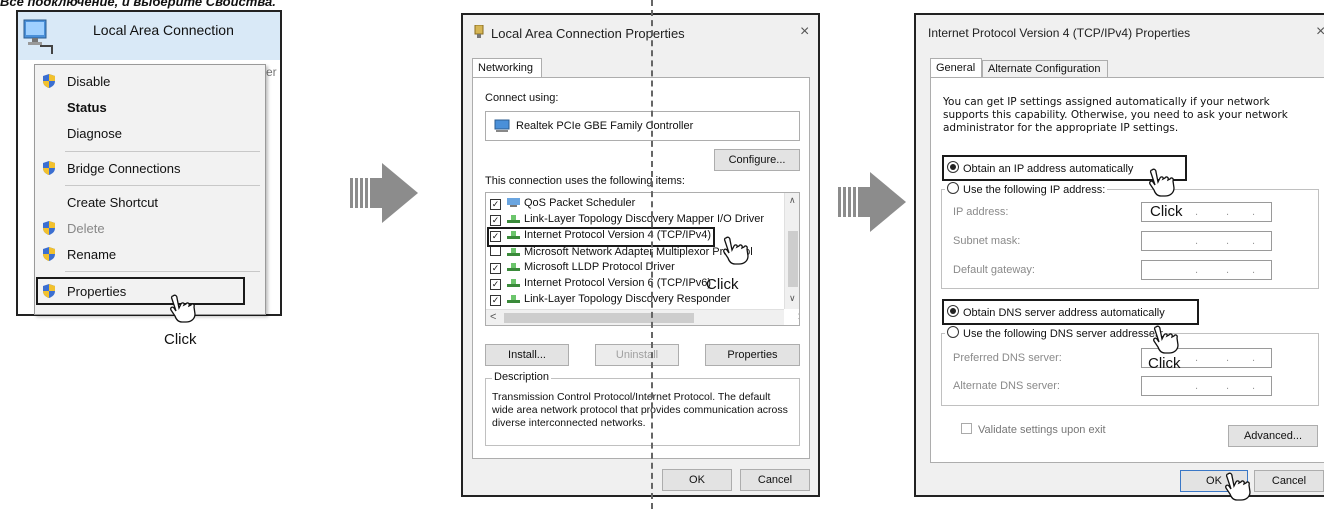 The image size is (1324, 509). I want to click on ipv4-highlight, so click(601, 237).